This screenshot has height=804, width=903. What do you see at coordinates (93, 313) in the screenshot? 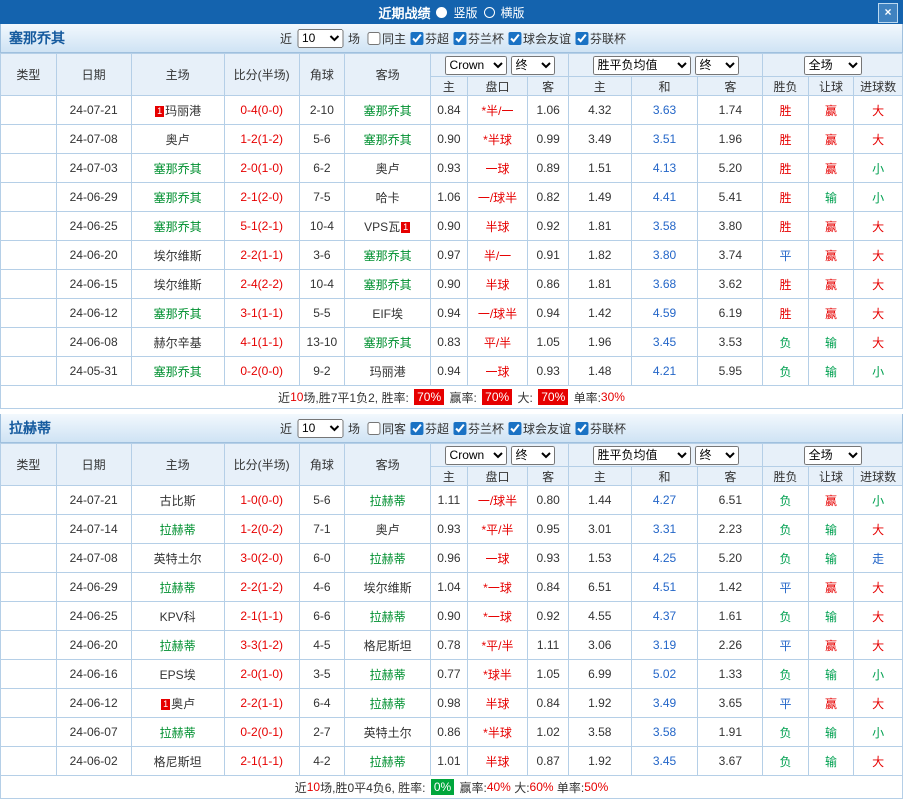
I see `date-cell: 24-06-12` at bounding box center [93, 313].